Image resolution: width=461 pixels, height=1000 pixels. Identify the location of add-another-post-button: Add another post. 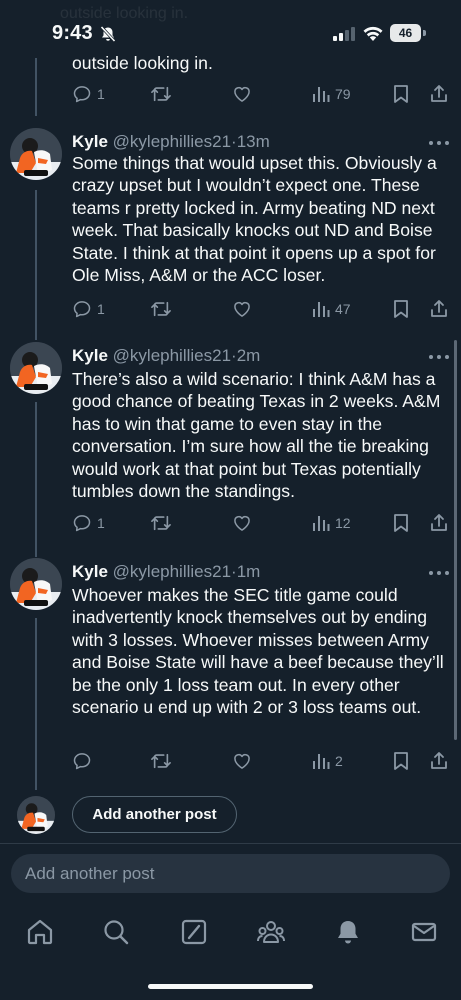
(154, 814).